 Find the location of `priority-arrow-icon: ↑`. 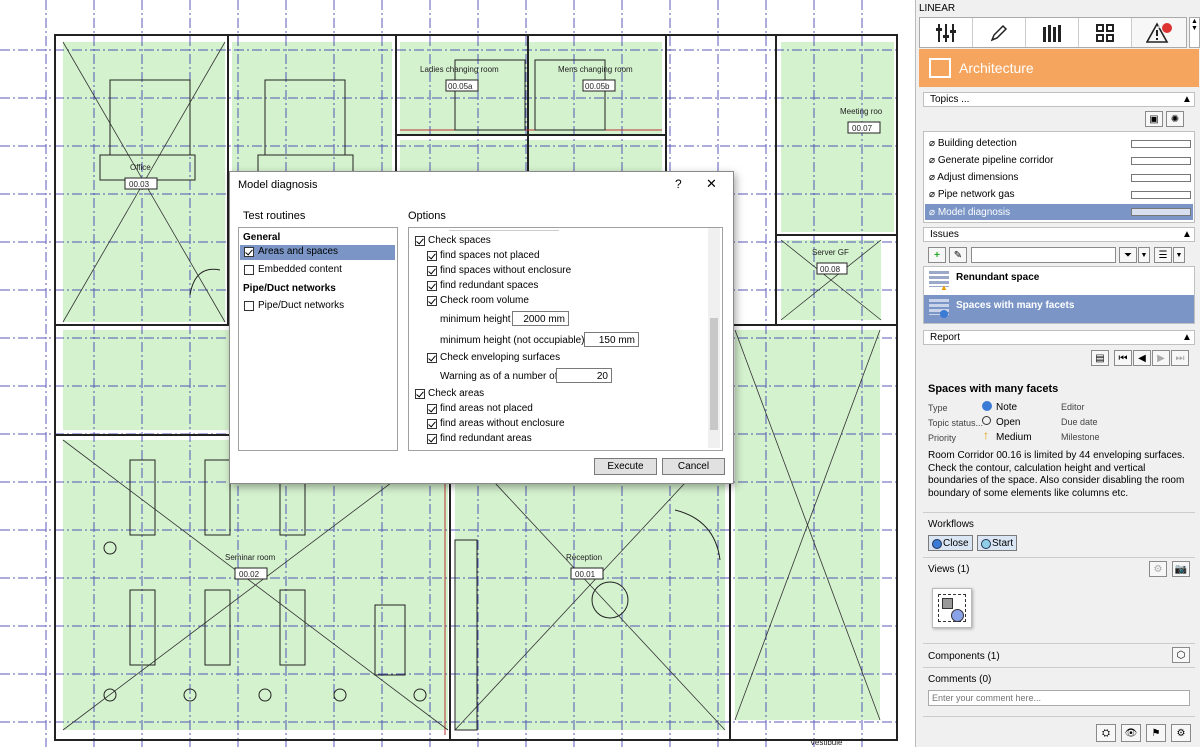

priority-arrow-icon: ↑ is located at coordinates (986, 435).